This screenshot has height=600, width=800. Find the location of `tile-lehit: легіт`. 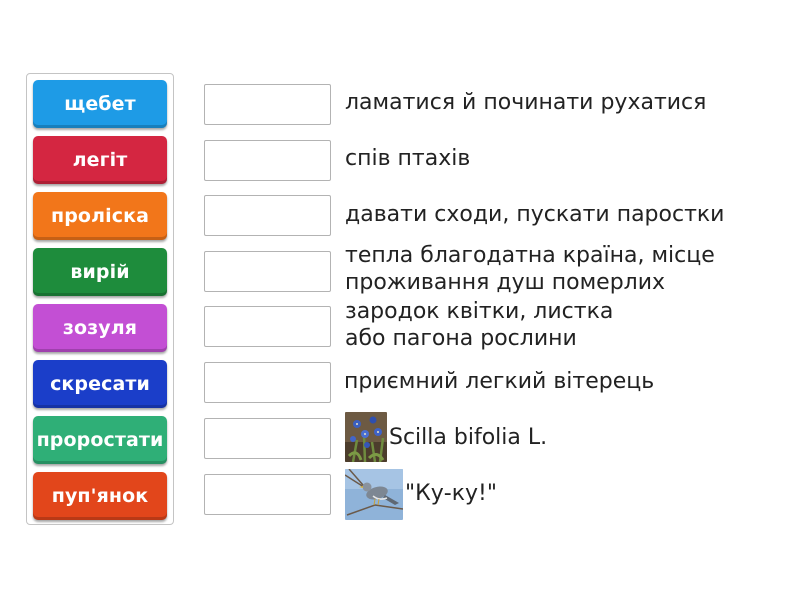

tile-lehit: легіт is located at coordinates (100, 160).